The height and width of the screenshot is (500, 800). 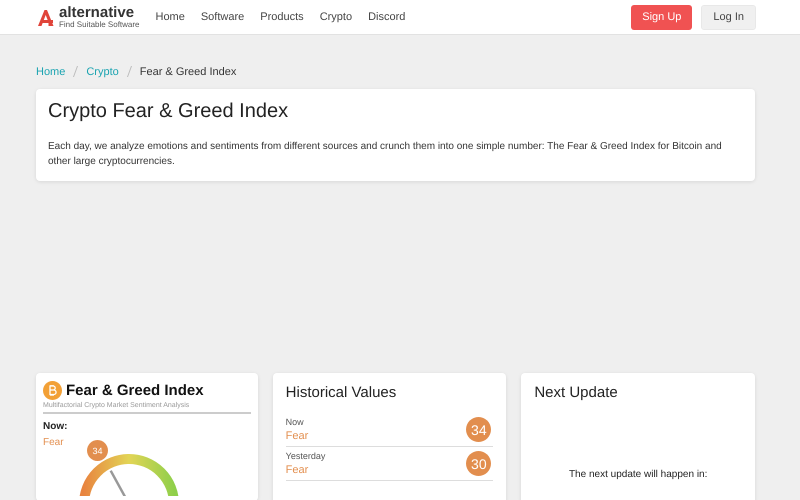 I want to click on nav-link: Discord, so click(x=387, y=17).